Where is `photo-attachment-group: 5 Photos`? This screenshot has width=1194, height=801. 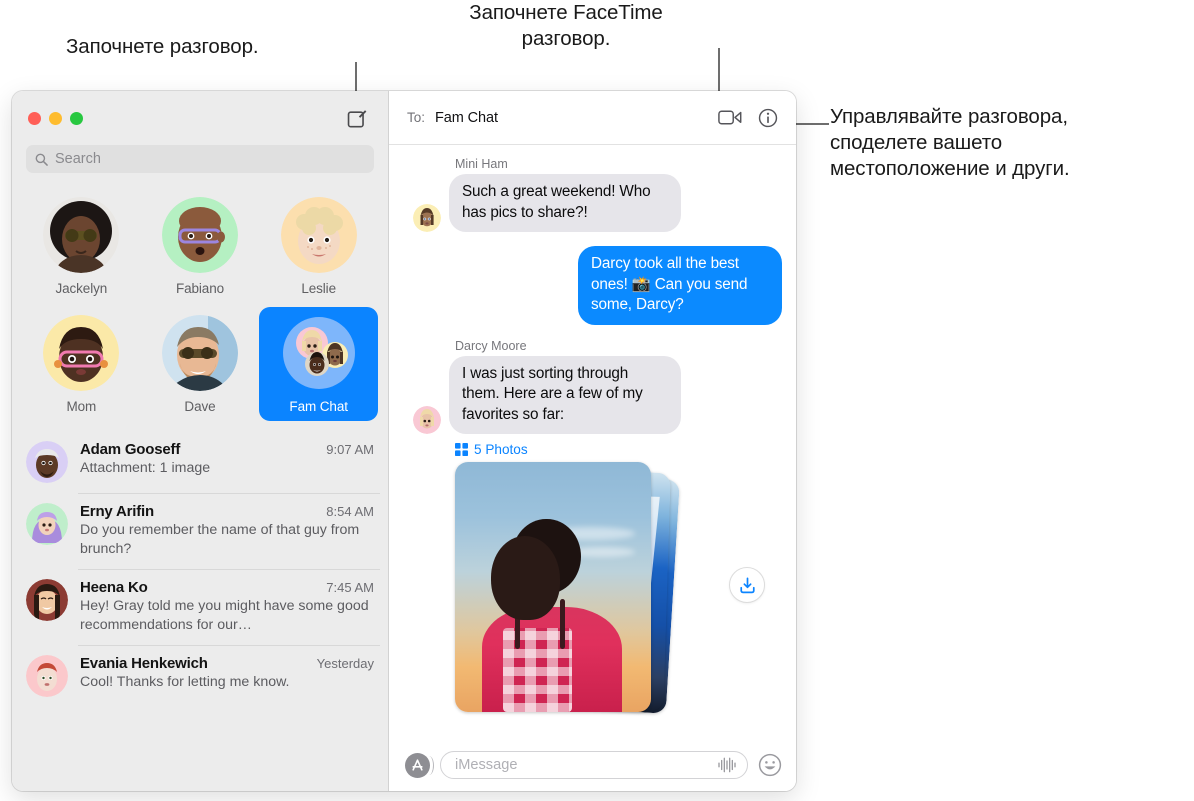 photo-attachment-group: 5 Photos is located at coordinates (618, 578).